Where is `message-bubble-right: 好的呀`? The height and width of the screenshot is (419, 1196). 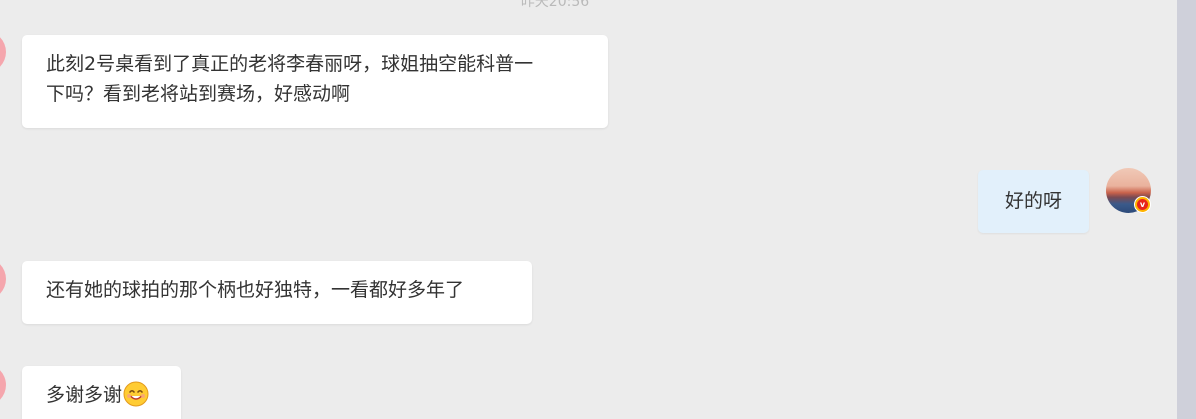 message-bubble-right: 好的呀 is located at coordinates (1033, 201).